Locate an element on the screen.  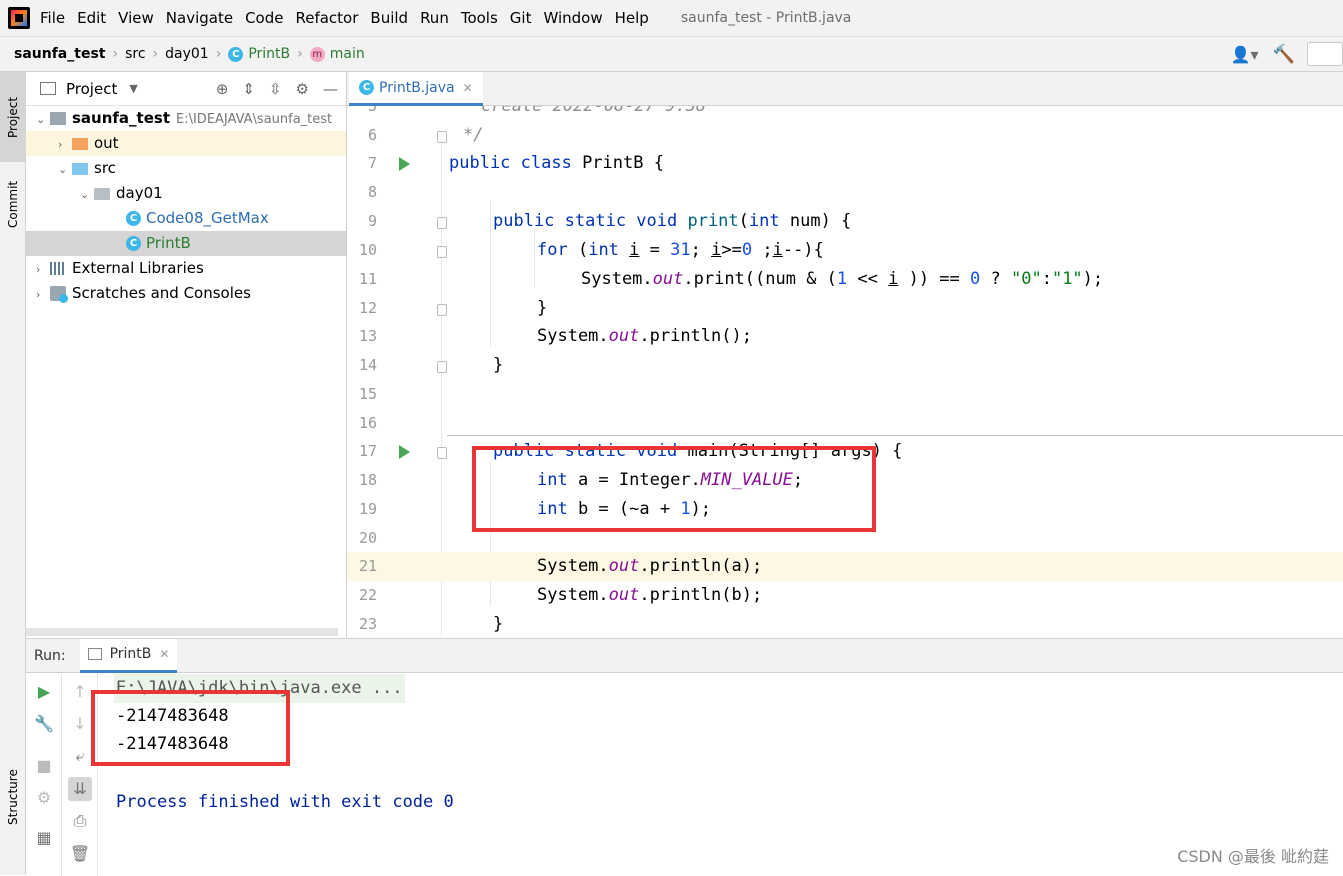
tree-item-label: src is located at coordinates (105, 168).